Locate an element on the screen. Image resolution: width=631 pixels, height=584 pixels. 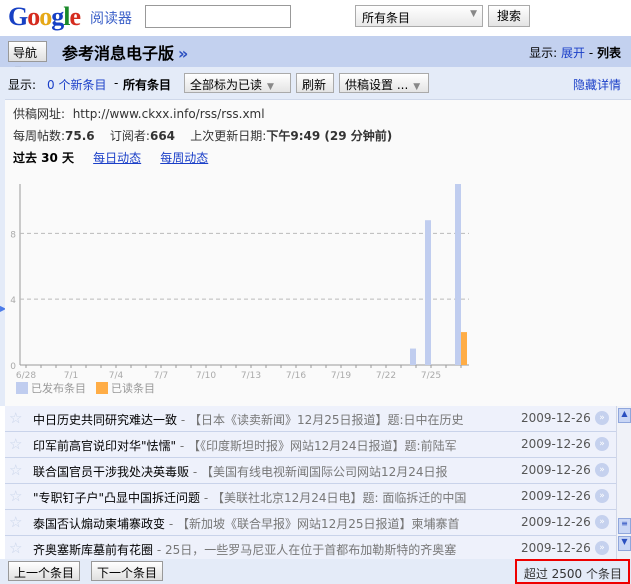
new-items-link: 0 个新条目 is located at coordinates (76, 84).